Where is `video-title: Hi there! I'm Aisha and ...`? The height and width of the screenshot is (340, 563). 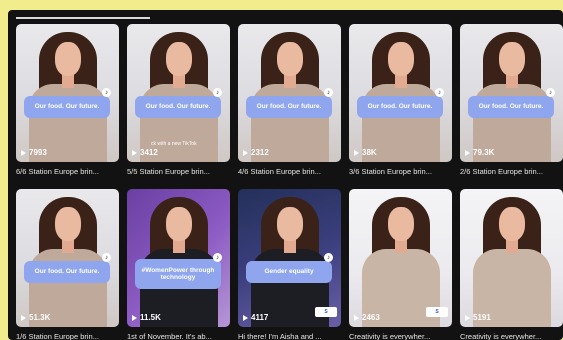 video-title: Hi there! I'm Aisha and ... is located at coordinates (289, 336).